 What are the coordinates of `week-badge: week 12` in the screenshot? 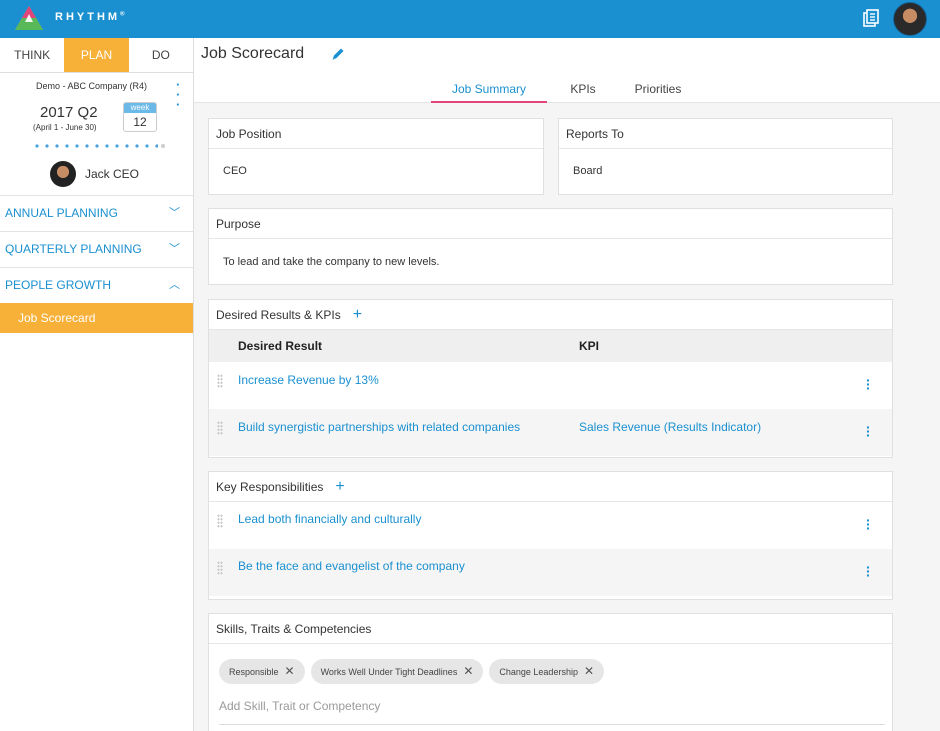 It's located at (140, 117).